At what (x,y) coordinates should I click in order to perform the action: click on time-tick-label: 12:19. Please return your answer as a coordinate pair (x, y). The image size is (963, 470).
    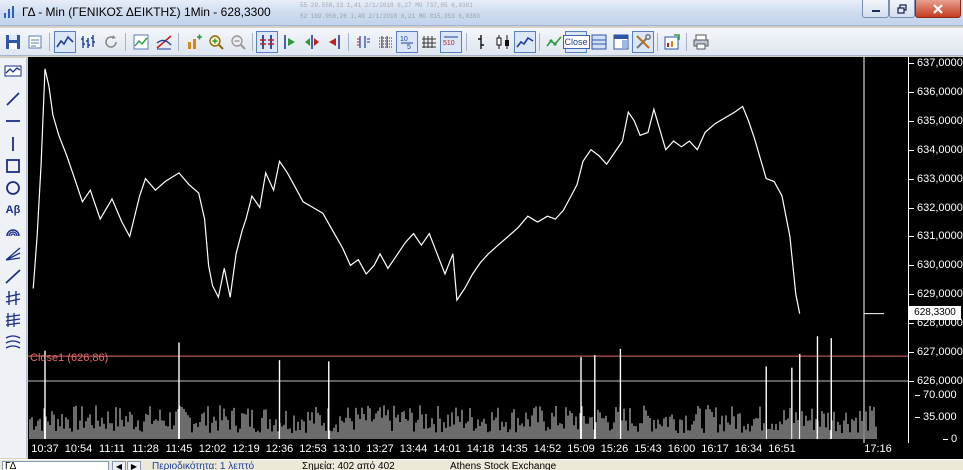
    Looking at the image, I should click on (246, 449).